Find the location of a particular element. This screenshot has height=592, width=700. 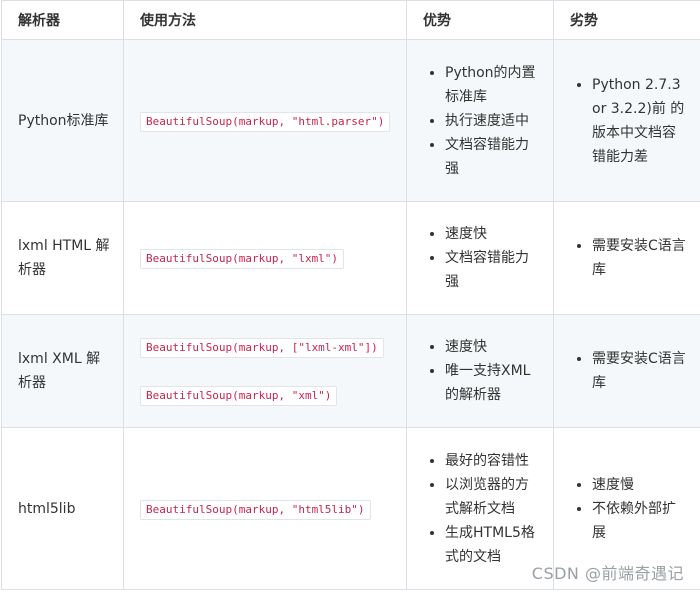

pros-item: 生成HTML5格式的文档 is located at coordinates (493, 545).